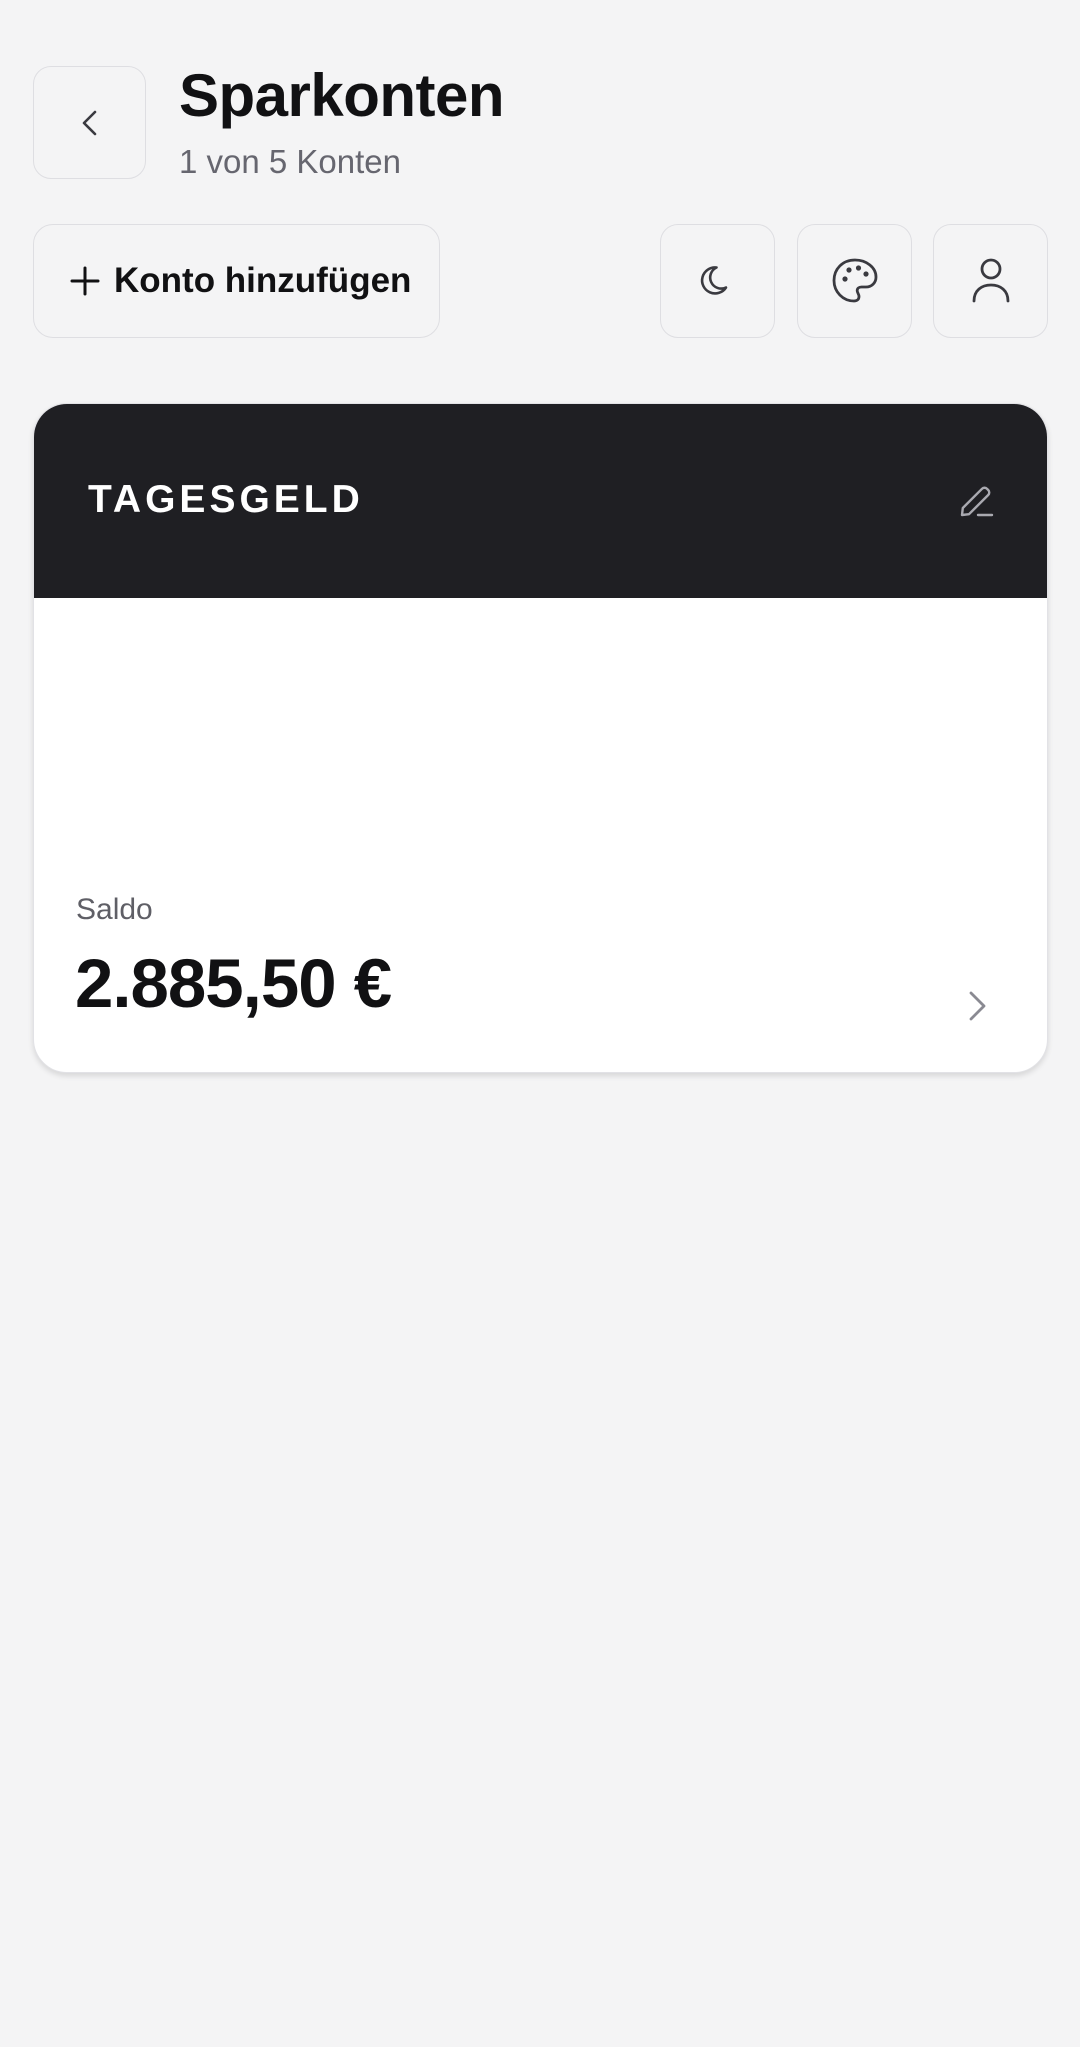  I want to click on chevron-right-icon, so click(977, 1006).